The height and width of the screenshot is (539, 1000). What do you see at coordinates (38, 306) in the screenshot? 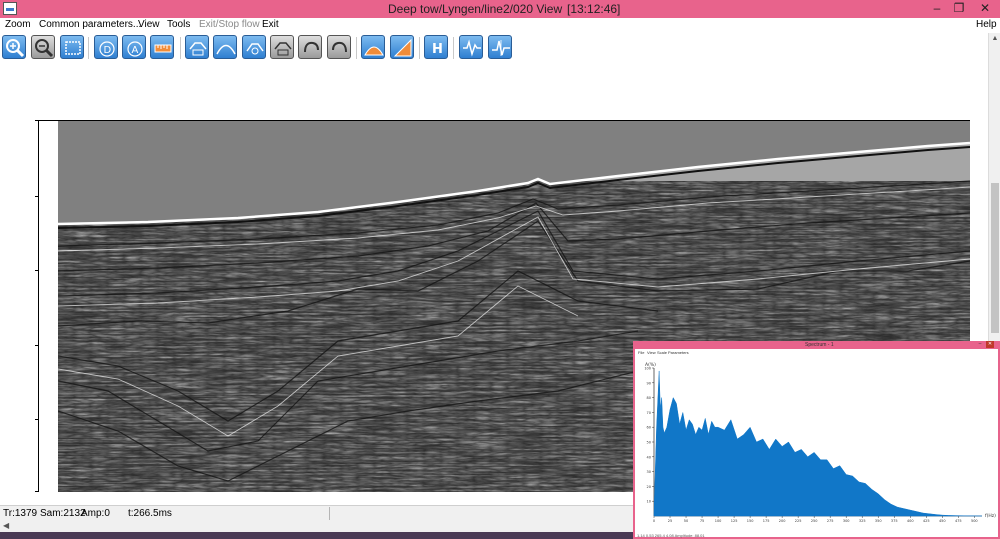
I see `time-axis` at bounding box center [38, 306].